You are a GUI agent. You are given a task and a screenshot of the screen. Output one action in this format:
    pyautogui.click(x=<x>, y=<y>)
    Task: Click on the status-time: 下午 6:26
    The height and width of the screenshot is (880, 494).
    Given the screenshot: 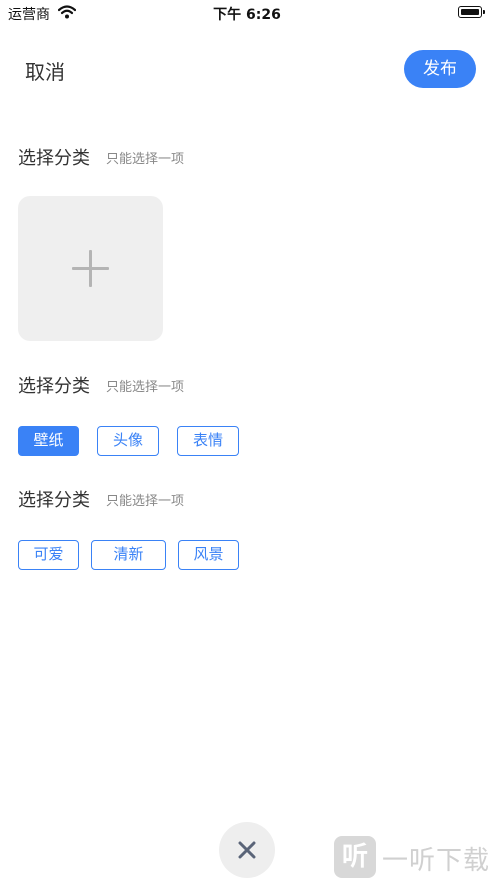 What is the action you would take?
    pyautogui.click(x=247, y=15)
    